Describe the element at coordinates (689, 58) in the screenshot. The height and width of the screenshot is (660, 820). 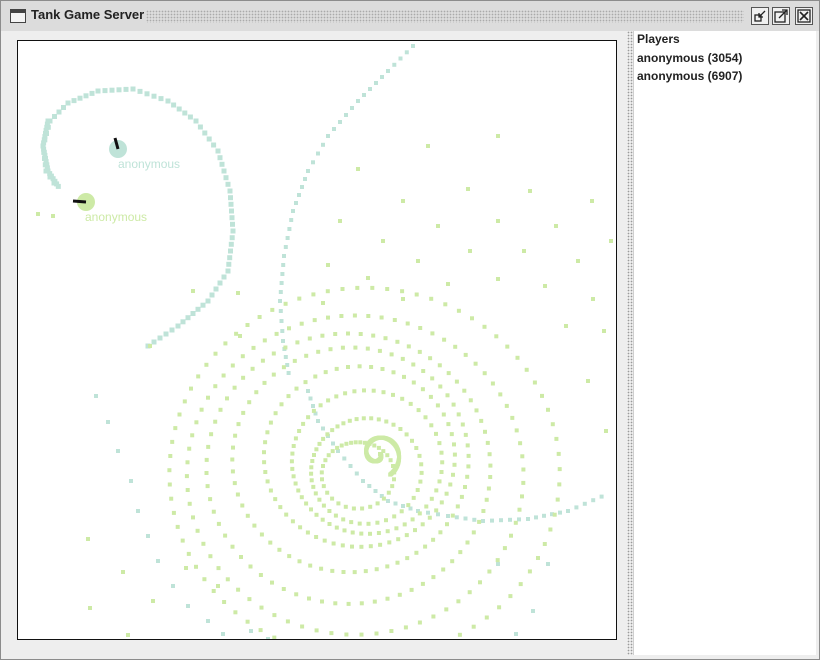
I see `player-item: anonymous (3054)` at that location.